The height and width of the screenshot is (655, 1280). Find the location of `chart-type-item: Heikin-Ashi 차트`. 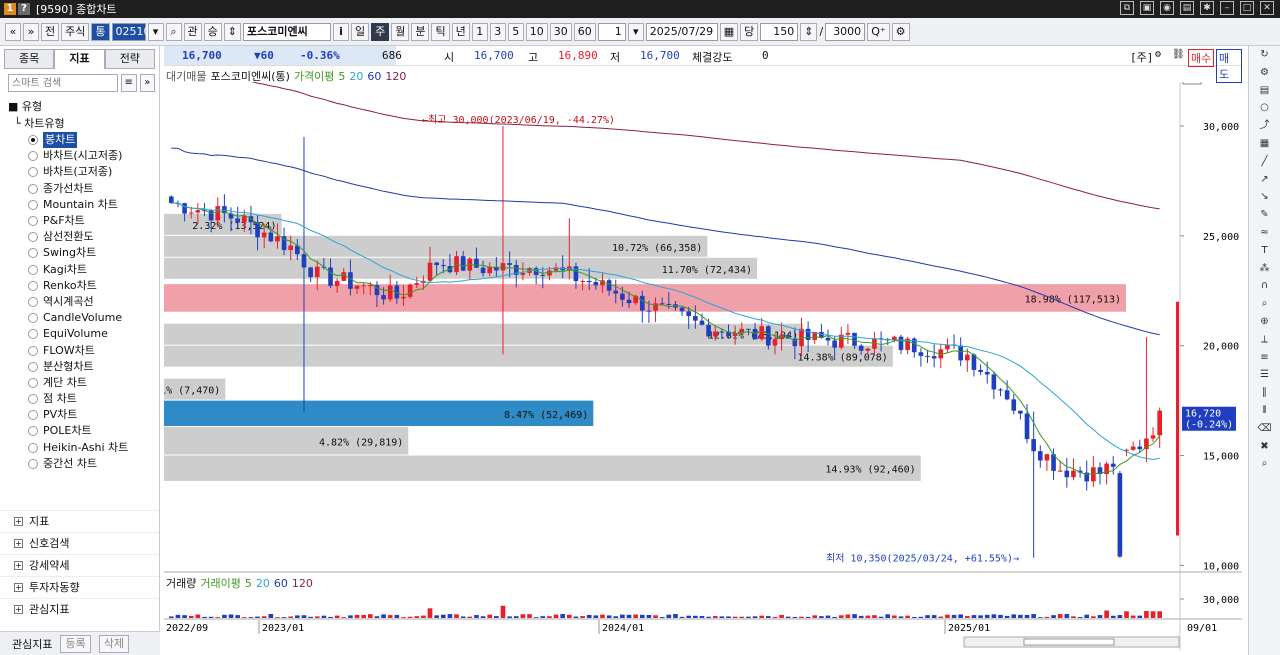

chart-type-item: Heikin-Ashi 차트 is located at coordinates (83, 448).